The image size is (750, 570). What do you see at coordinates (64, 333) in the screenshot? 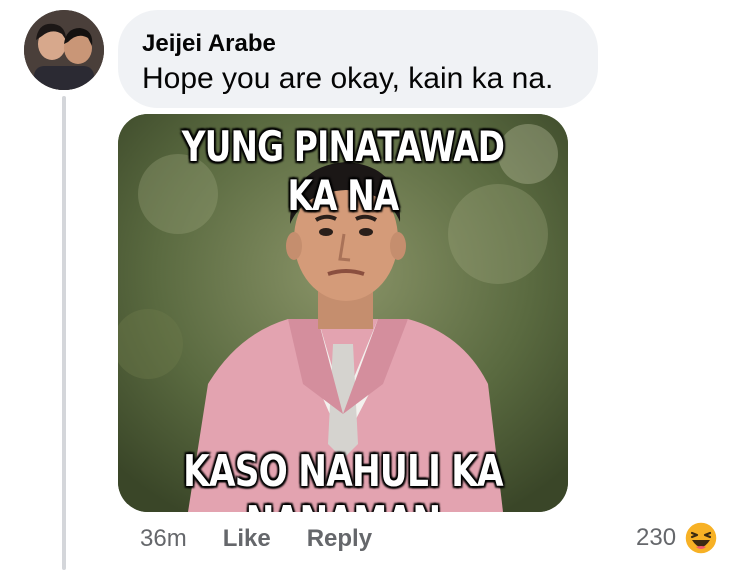
I see `thread-line` at bounding box center [64, 333].